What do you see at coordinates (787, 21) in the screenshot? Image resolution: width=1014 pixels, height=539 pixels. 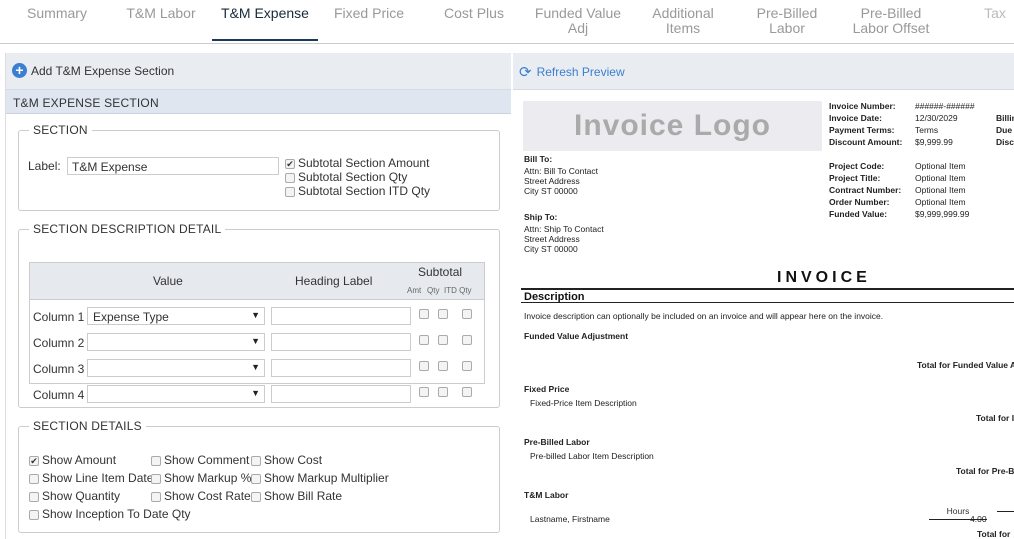 I see `tab-pre-billed-labor: Pre-Billed Labor` at bounding box center [787, 21].